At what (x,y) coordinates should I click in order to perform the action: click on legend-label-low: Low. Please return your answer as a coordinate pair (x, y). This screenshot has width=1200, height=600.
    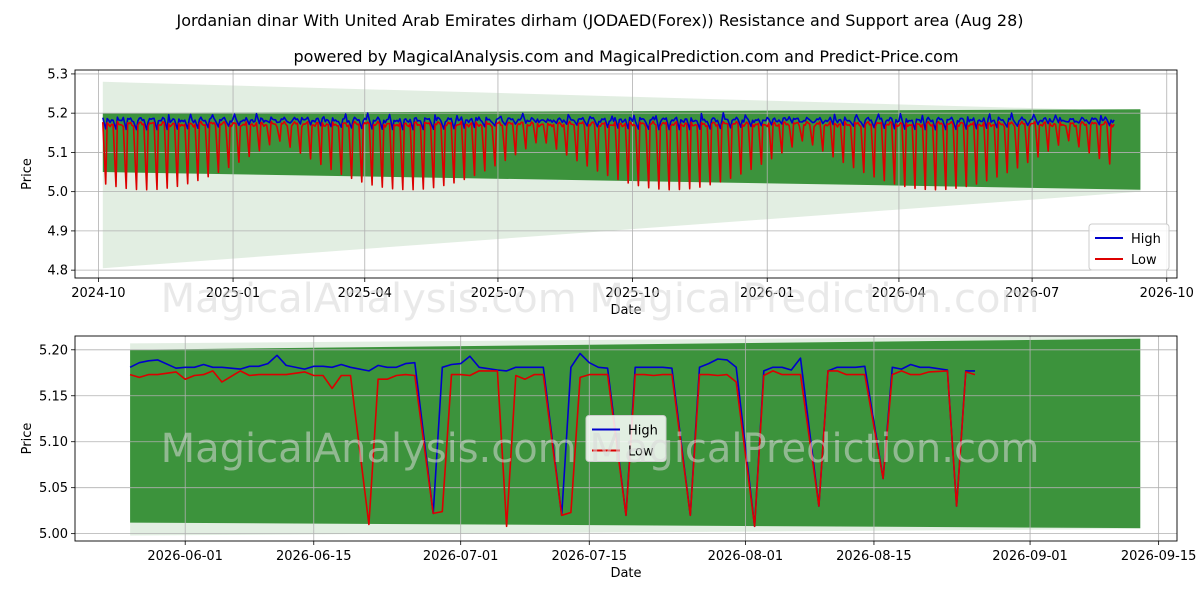
    Looking at the image, I should click on (1144, 260).